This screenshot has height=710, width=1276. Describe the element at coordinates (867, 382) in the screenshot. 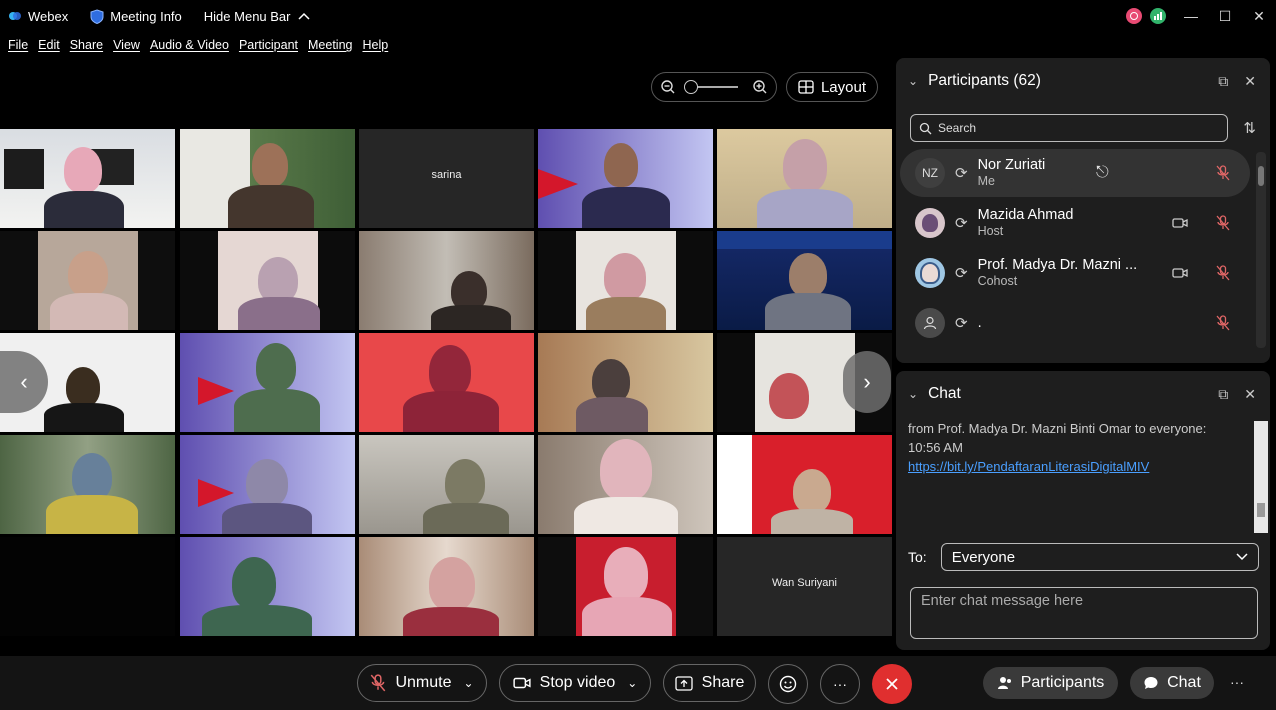

I see `next-page-button: ›` at that location.